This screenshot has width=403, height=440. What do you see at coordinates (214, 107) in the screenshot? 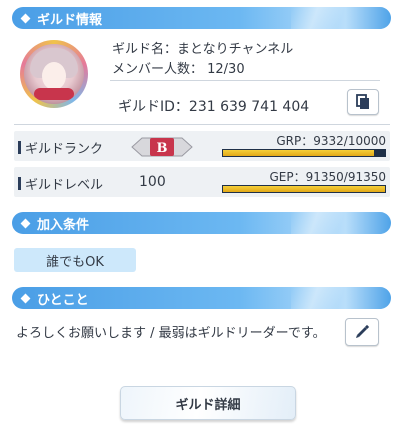
I see `guild-id: ギルドID：231 639 741 404` at bounding box center [214, 107].